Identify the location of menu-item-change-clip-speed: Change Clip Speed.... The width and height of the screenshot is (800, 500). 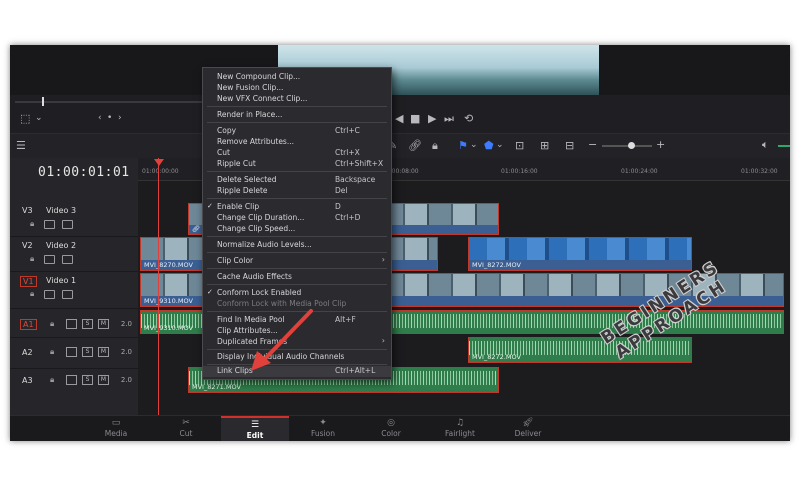
(297, 229).